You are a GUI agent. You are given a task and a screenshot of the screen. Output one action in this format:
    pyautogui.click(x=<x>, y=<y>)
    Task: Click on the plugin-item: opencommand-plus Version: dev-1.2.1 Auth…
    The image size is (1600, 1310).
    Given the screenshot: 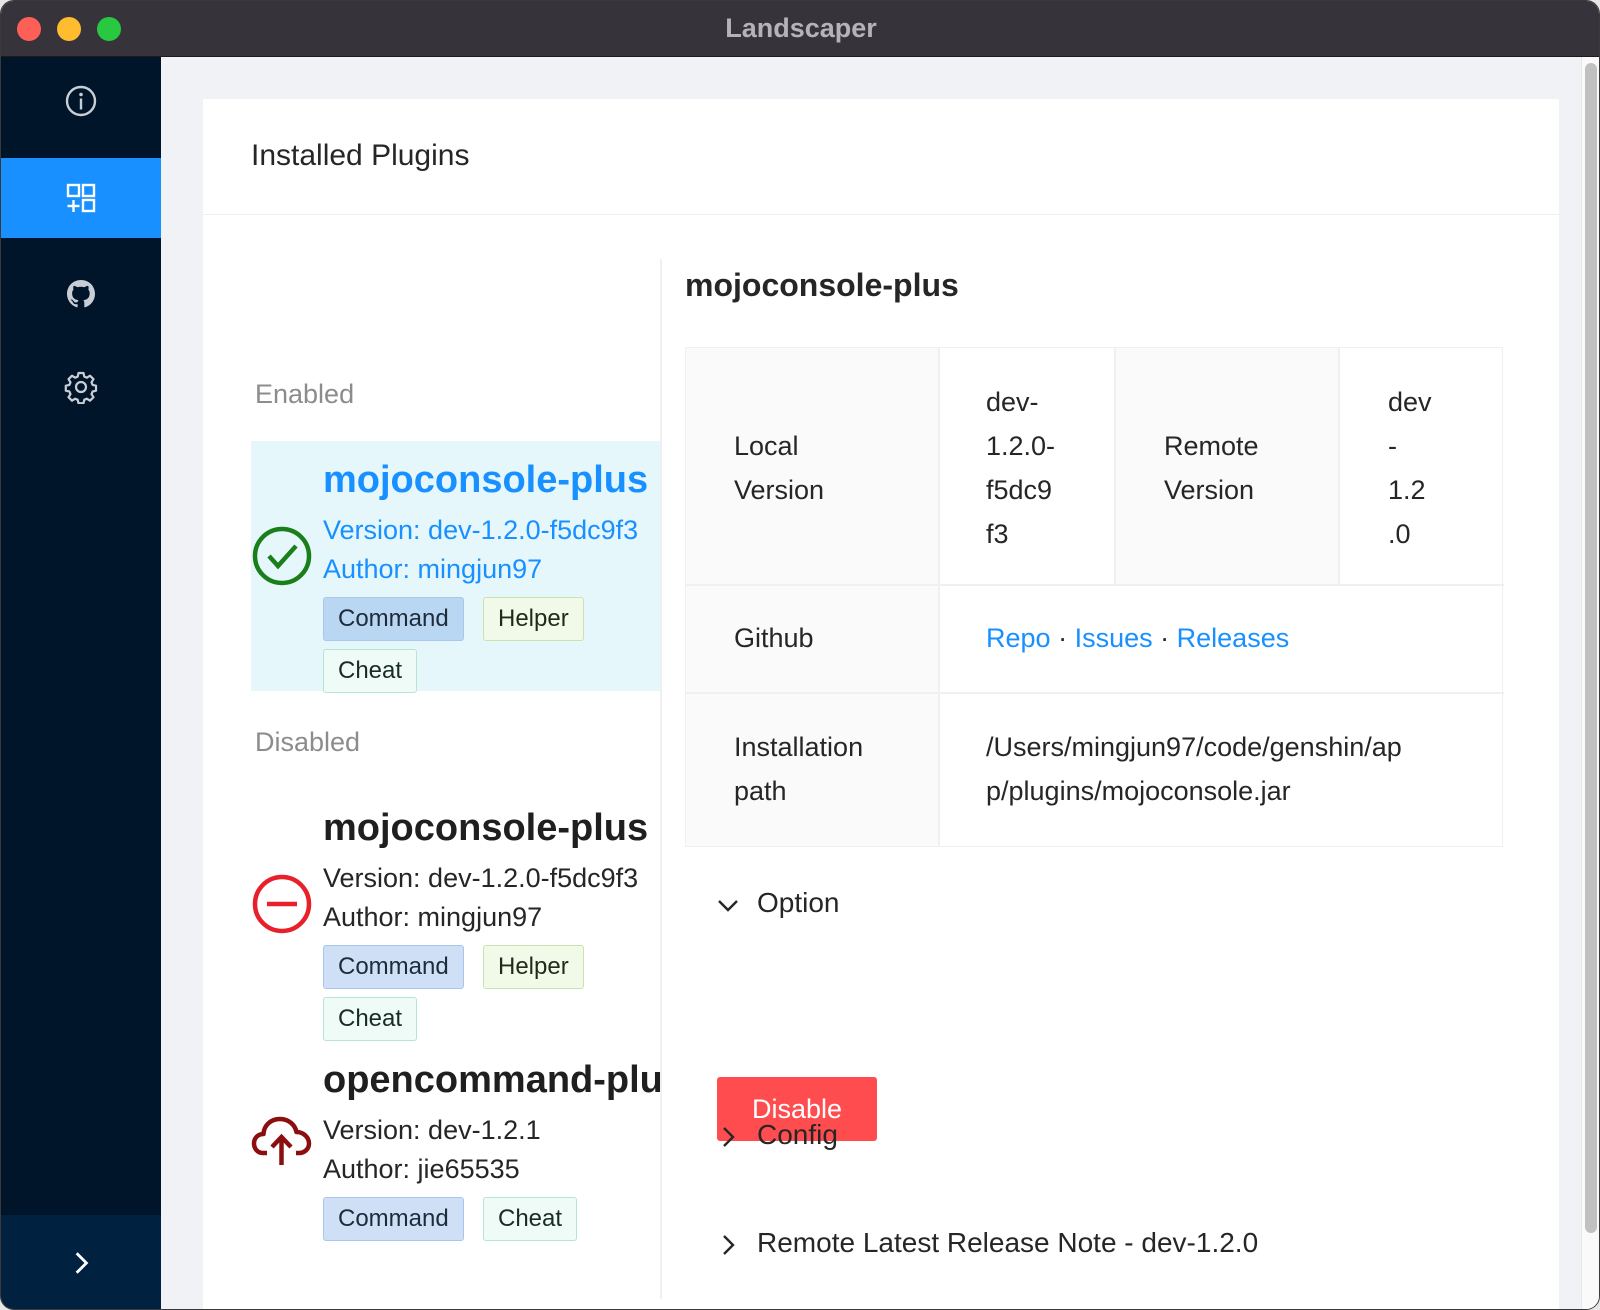 What is the action you would take?
    pyautogui.click(x=456, y=1159)
    